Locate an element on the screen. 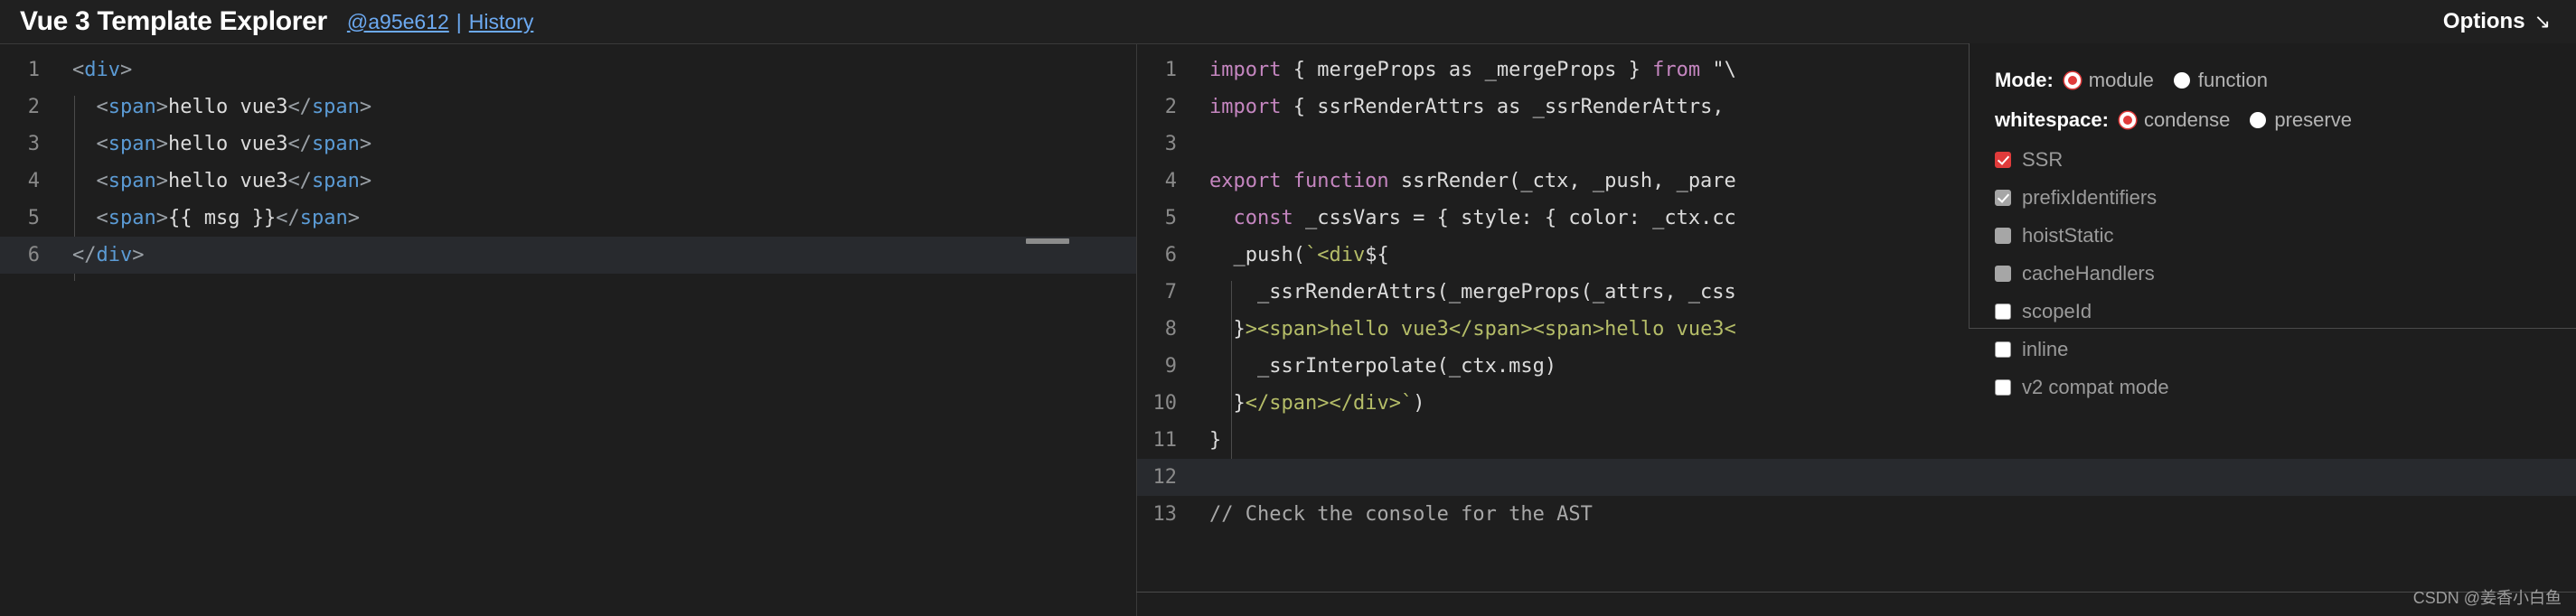  radio-label: module is located at coordinates (2121, 80).